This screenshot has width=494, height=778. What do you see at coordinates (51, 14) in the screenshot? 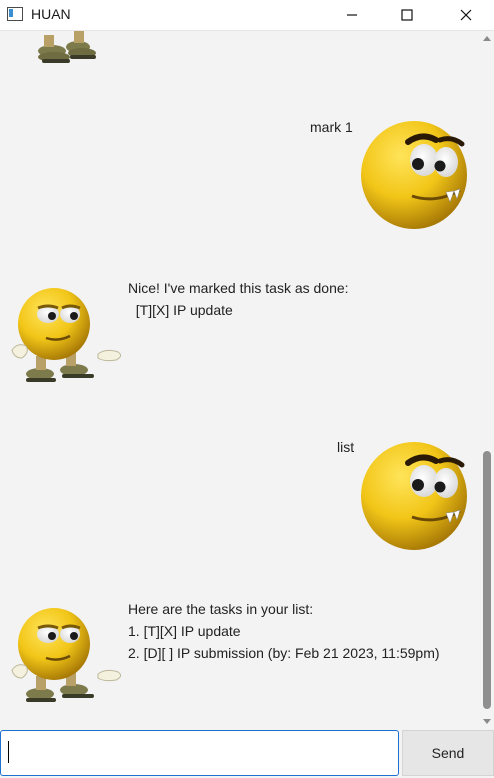
I see `window-title: HUAN` at bounding box center [51, 14].